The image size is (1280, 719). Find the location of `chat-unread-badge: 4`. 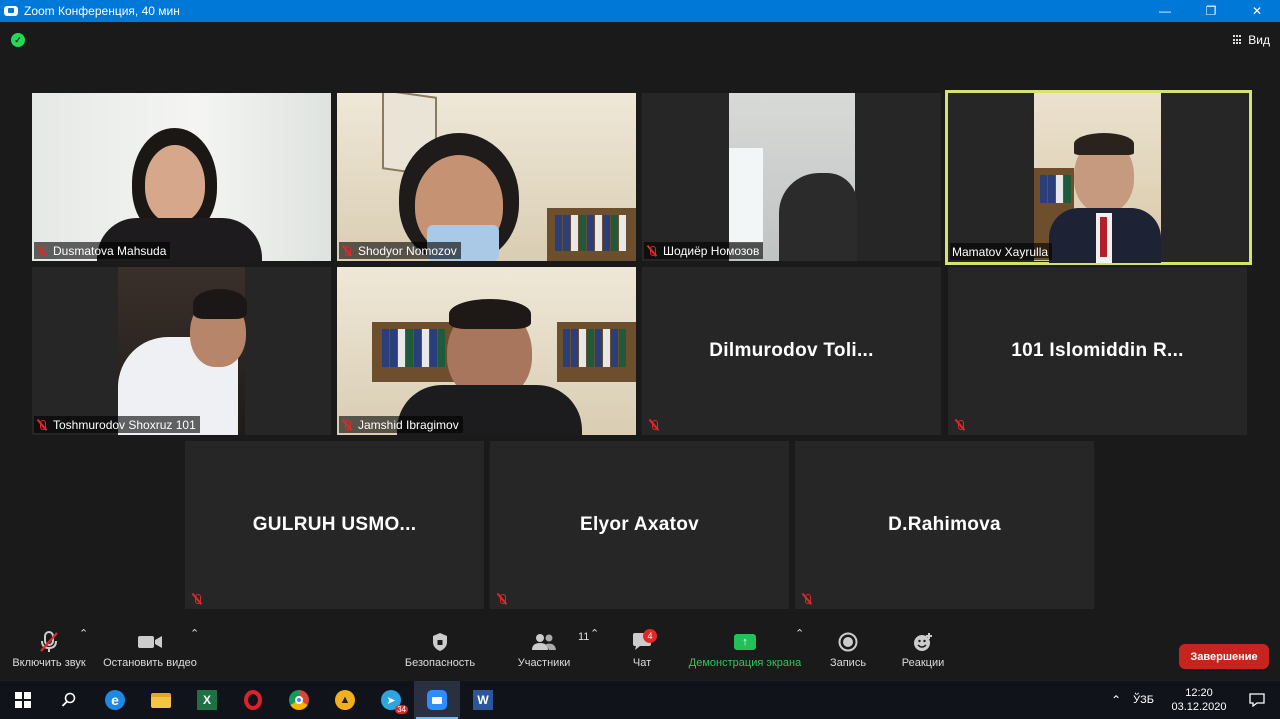

chat-unread-badge: 4 is located at coordinates (650, 636).